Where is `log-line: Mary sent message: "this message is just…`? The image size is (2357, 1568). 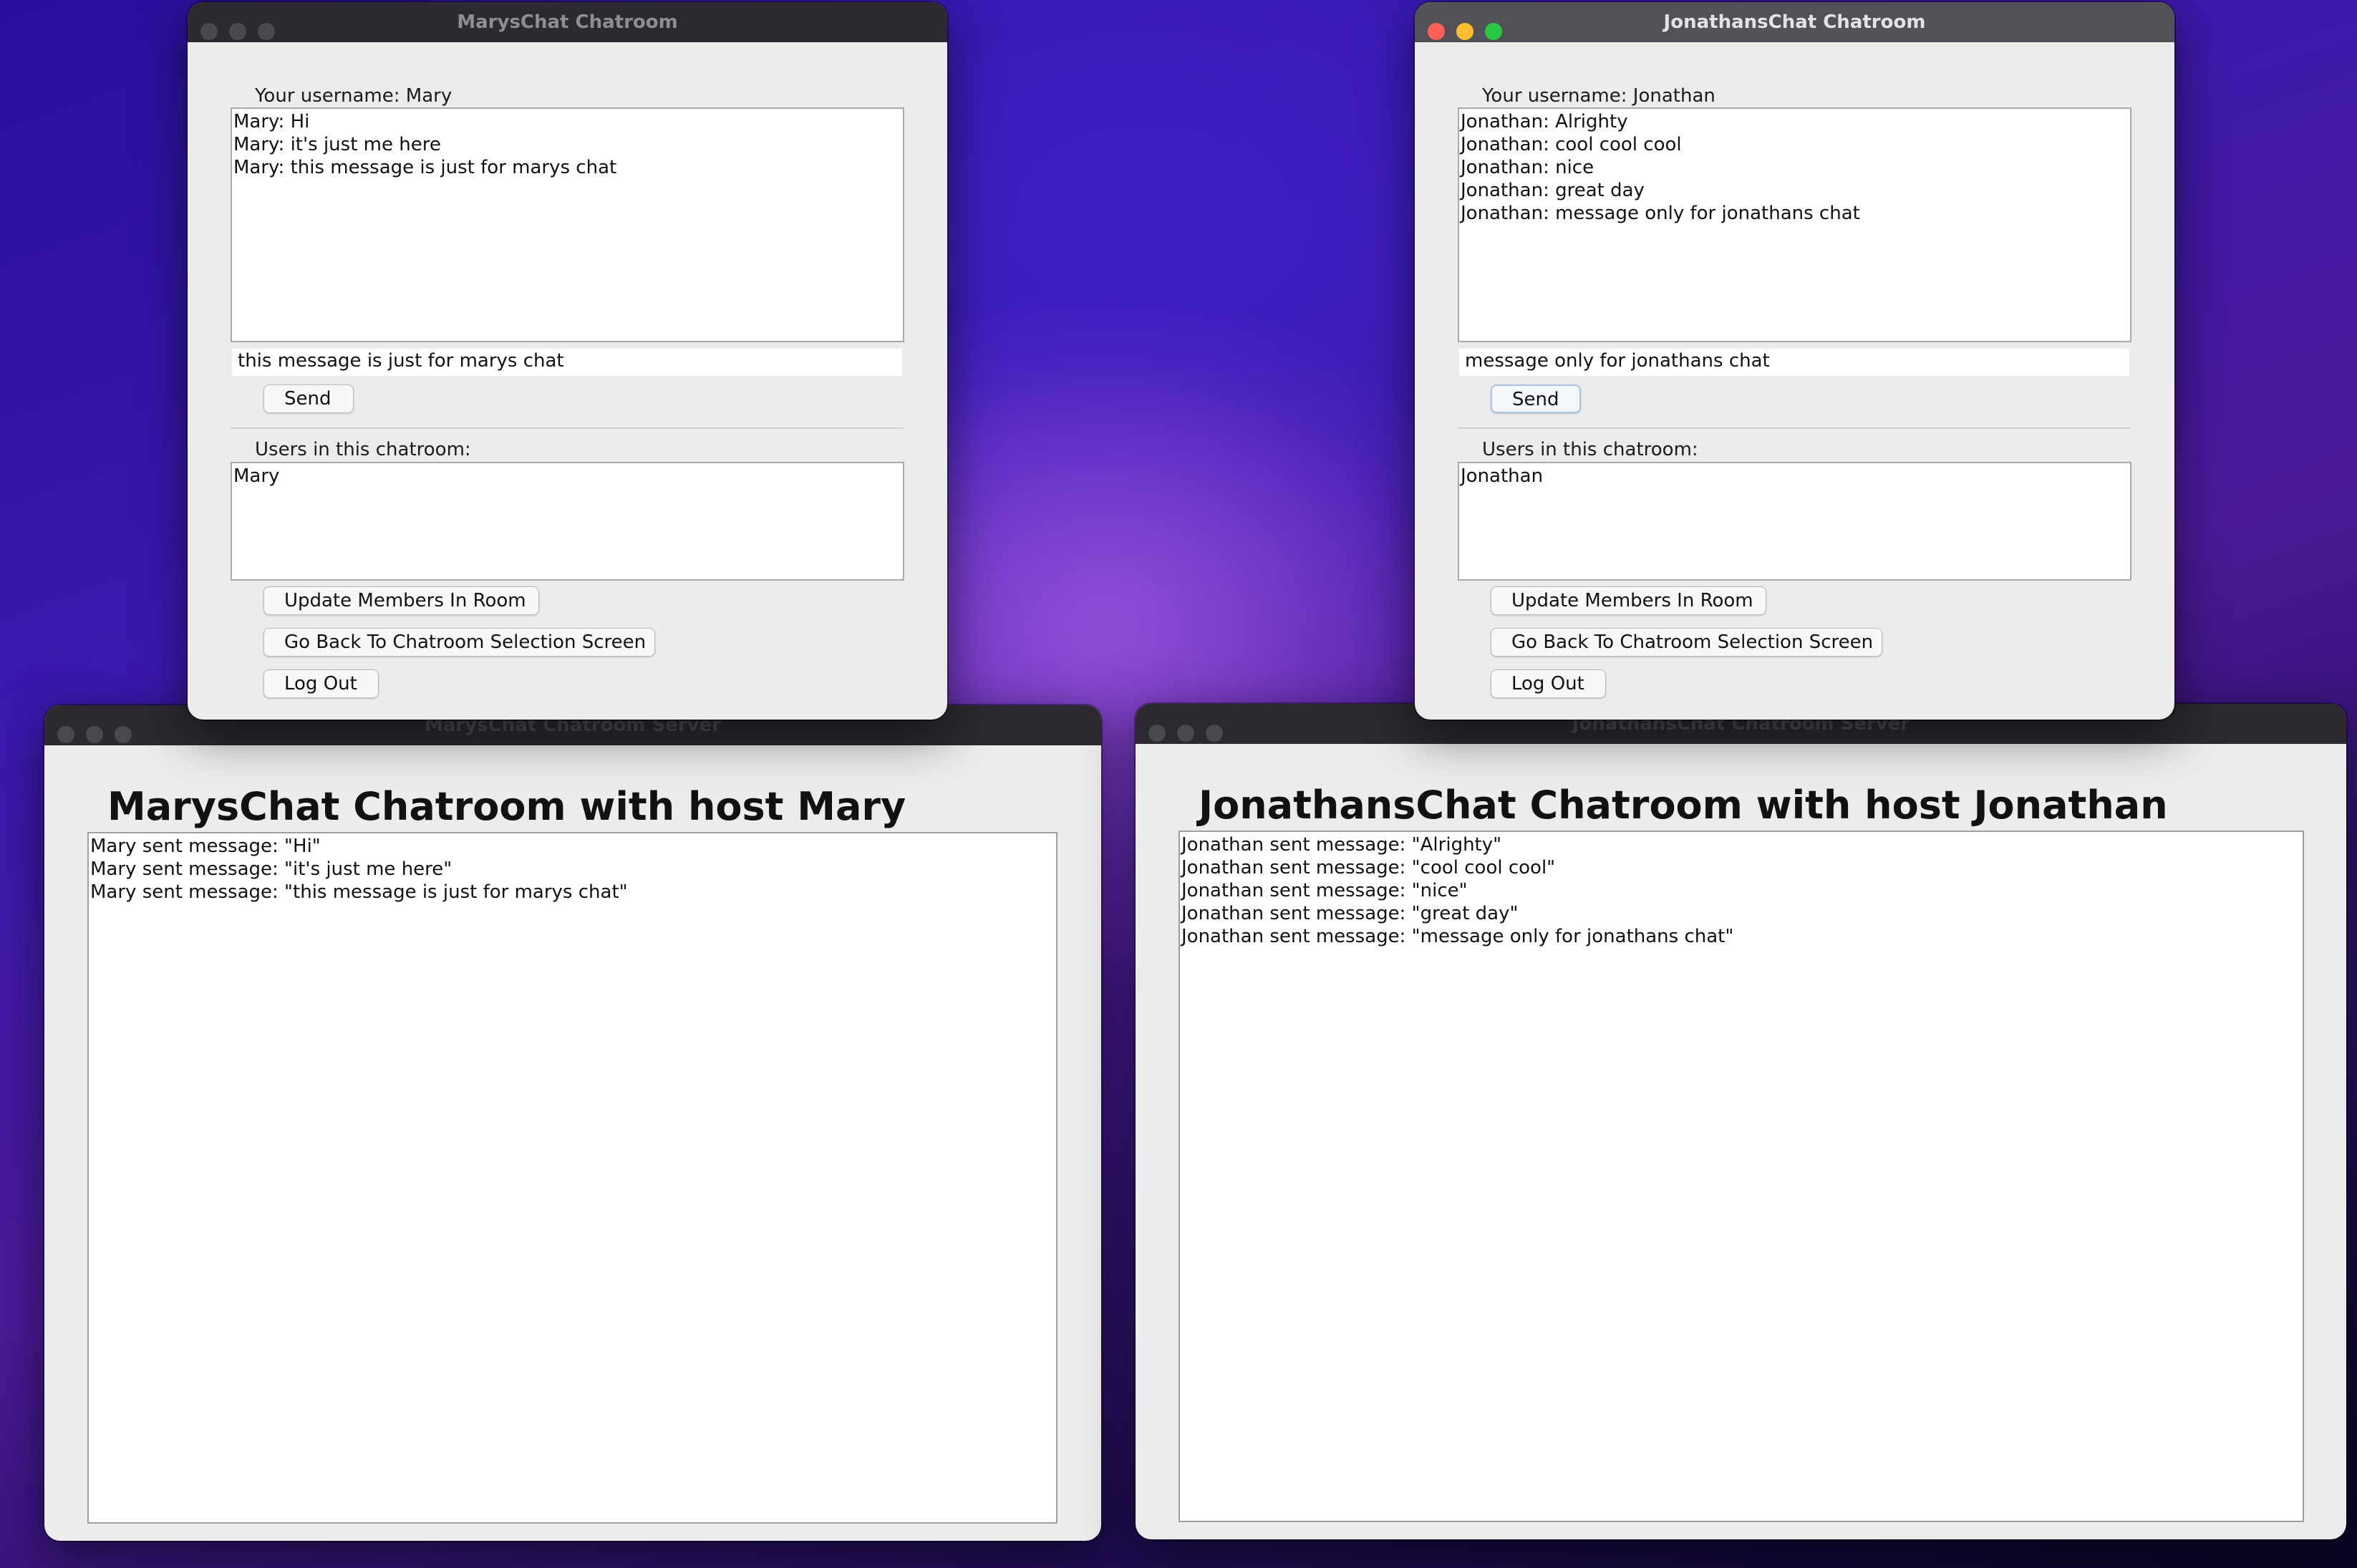
log-line: Mary sent message: "this message is just… is located at coordinates (359, 892).